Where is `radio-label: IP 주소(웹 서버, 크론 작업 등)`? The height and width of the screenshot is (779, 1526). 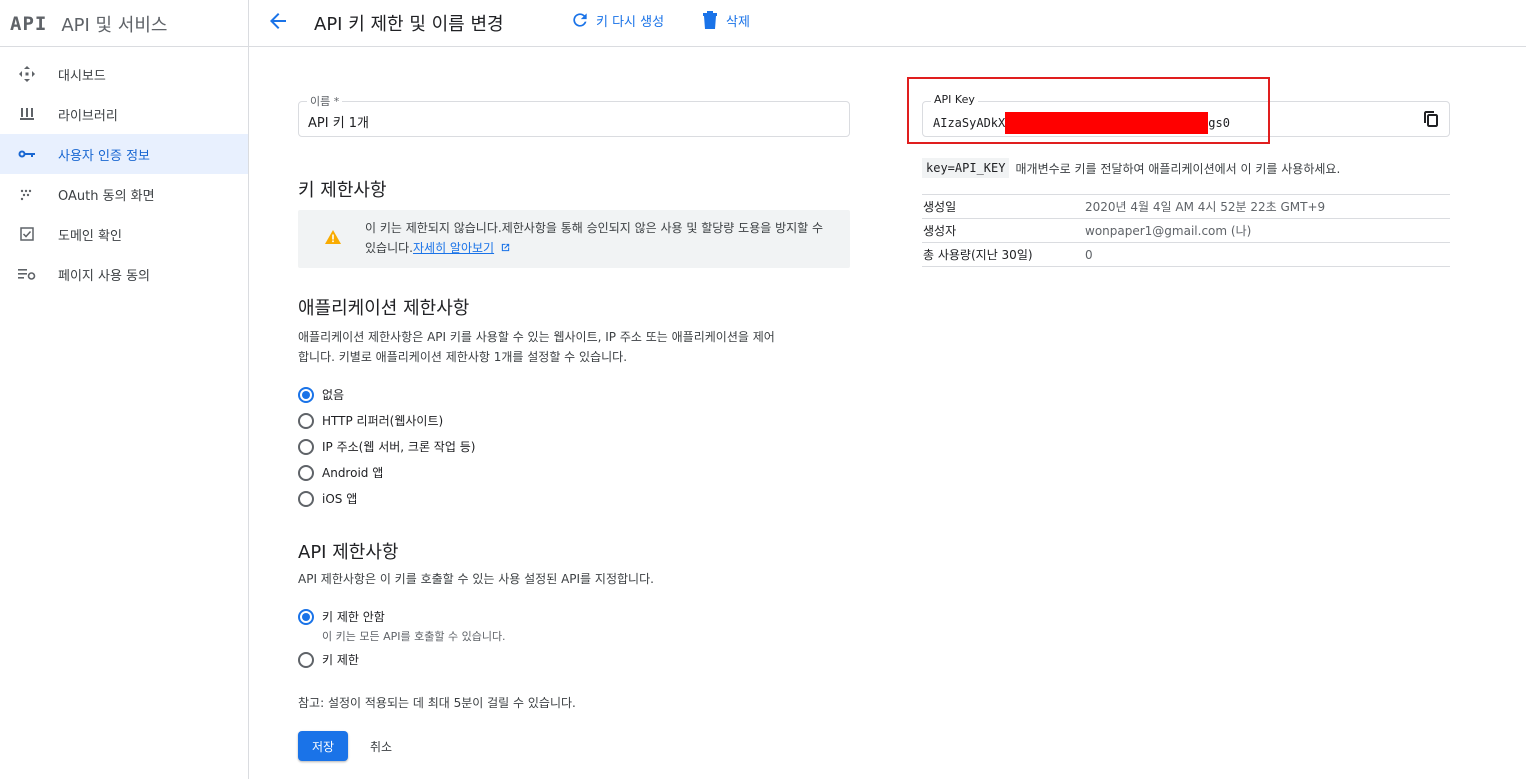
radio-label: IP 주소(웹 서버, 크론 작업 등) is located at coordinates (399, 447).